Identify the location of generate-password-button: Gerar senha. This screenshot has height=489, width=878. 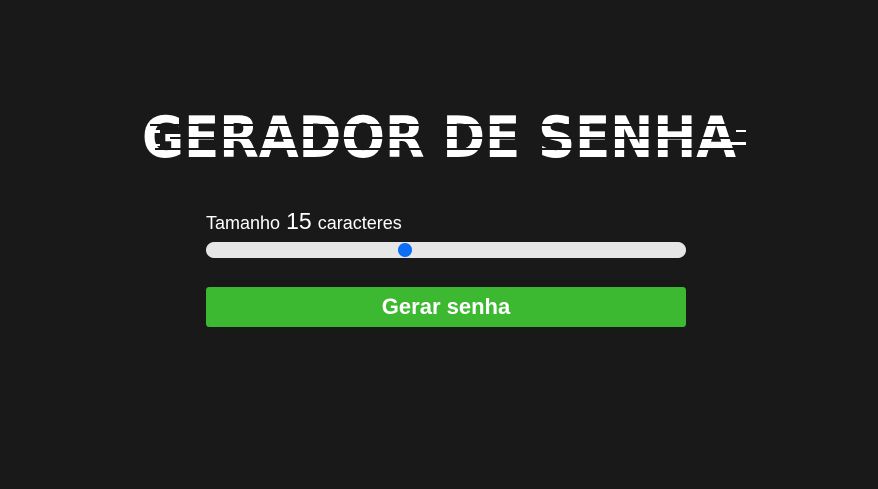
(446, 307).